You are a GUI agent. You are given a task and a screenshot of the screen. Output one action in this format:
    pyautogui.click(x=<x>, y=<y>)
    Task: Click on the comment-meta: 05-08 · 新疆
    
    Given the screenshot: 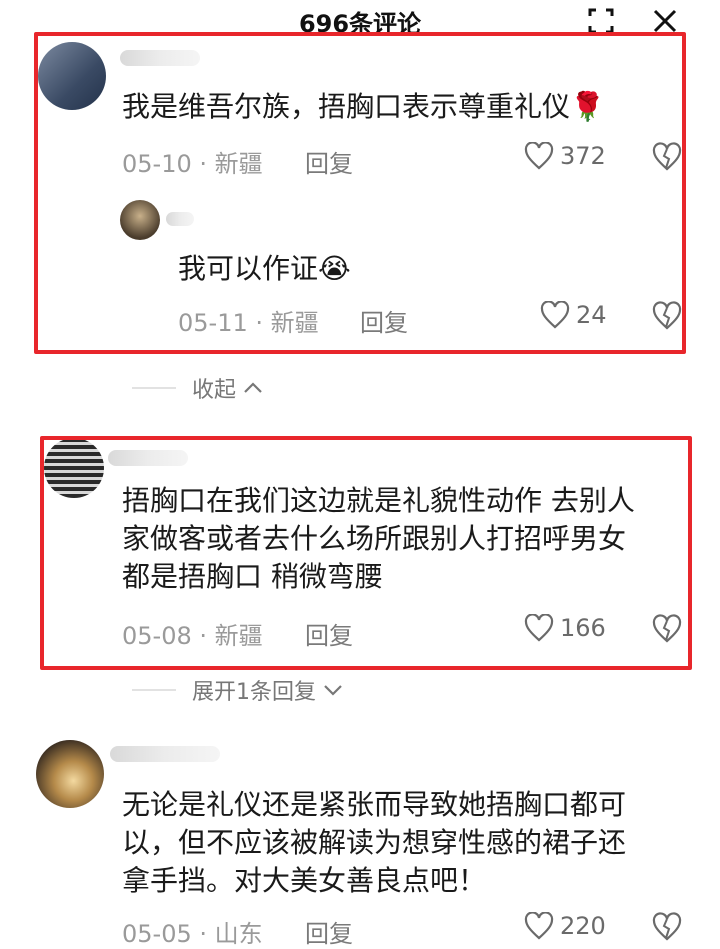 What is the action you would take?
    pyautogui.click(x=192, y=633)
    